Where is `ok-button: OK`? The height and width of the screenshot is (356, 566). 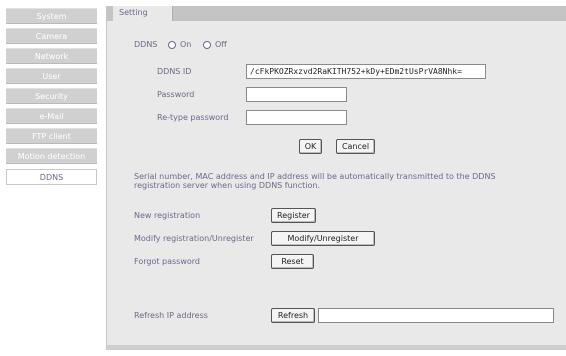
ok-button: OK is located at coordinates (310, 146).